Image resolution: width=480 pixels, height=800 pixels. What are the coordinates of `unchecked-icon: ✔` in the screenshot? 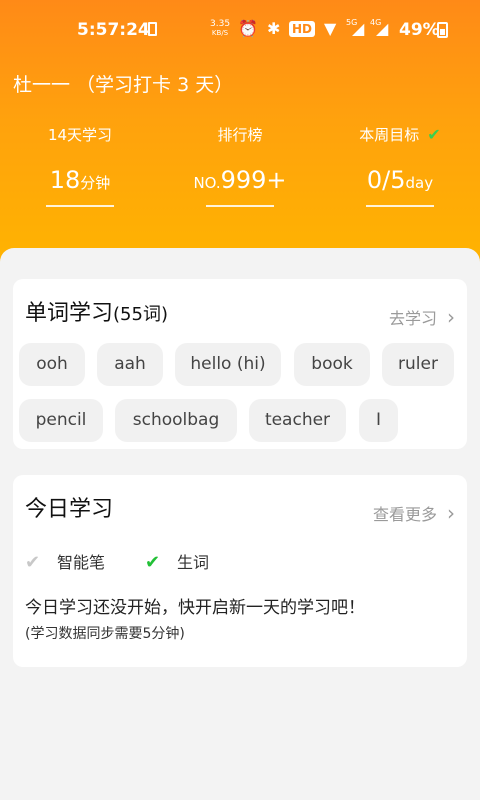 It's located at (33, 562).